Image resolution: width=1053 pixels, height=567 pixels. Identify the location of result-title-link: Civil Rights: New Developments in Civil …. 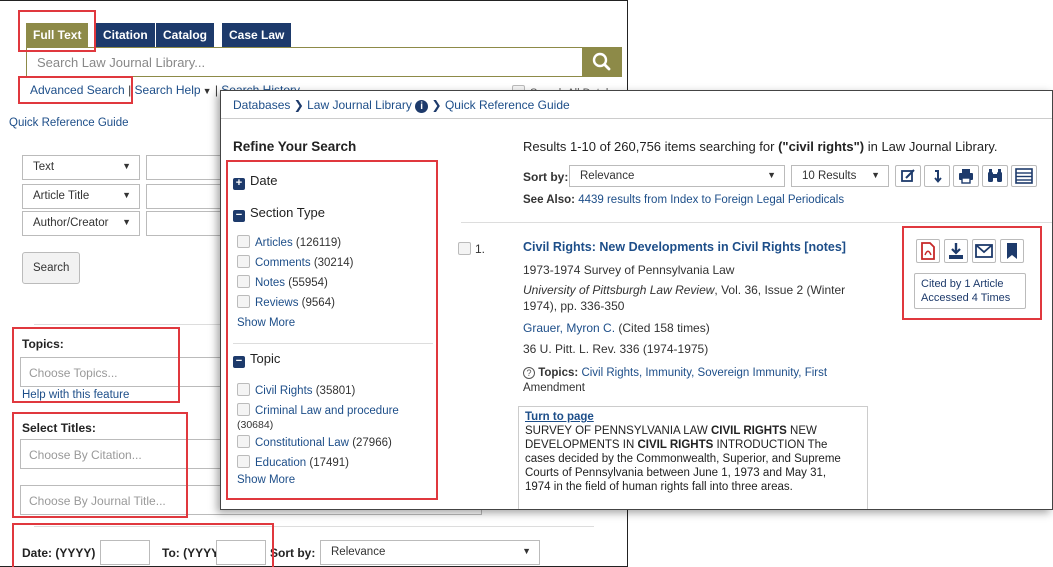
(684, 247).